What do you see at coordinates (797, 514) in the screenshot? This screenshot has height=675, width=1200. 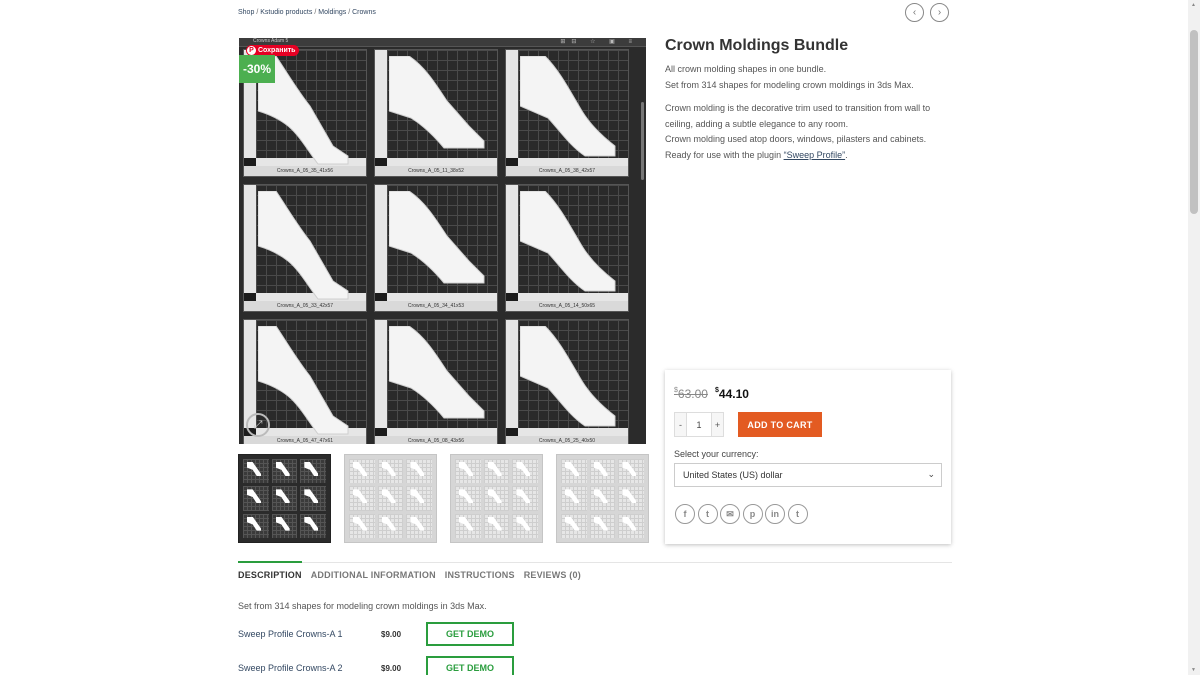 I see `tumblr-share-icon: t` at bounding box center [797, 514].